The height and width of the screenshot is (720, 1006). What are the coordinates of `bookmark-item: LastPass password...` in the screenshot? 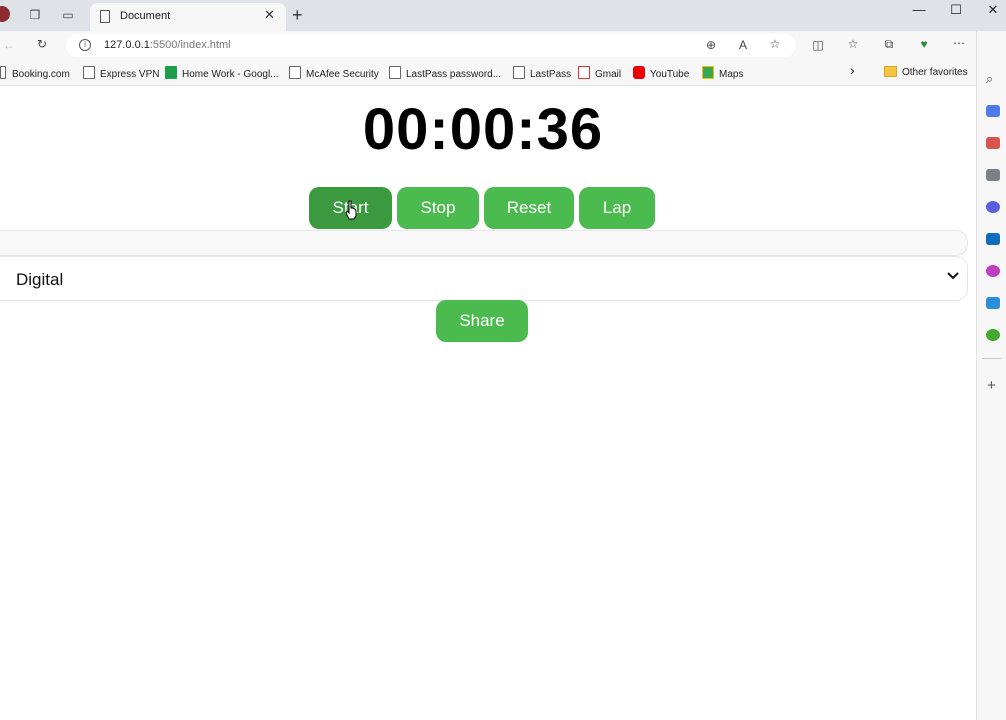 It's located at (445, 73).